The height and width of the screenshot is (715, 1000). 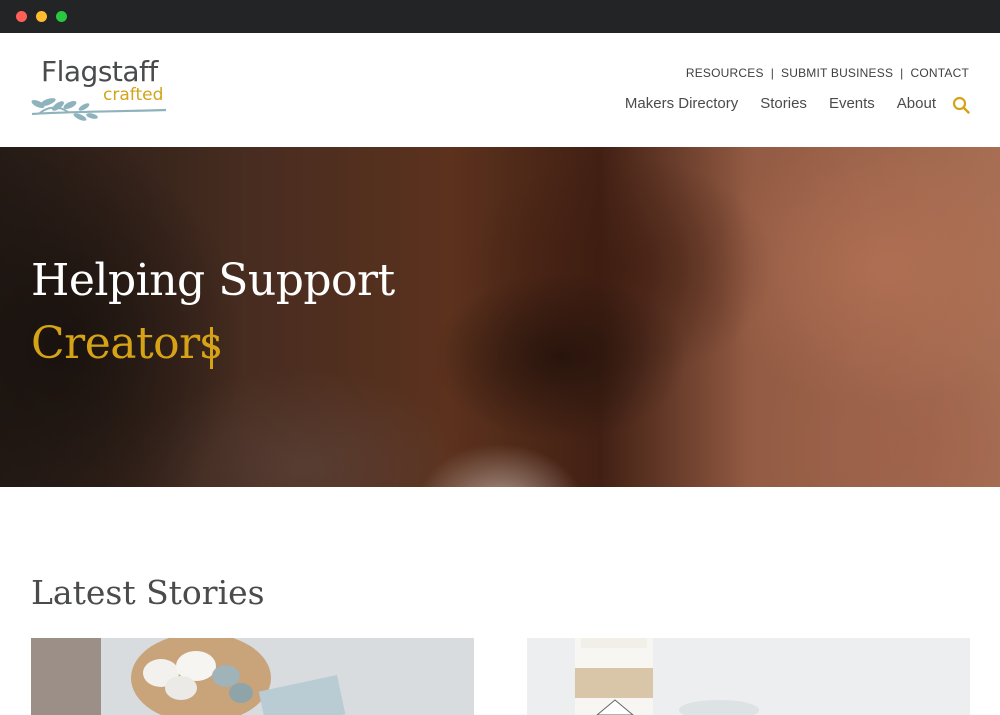 What do you see at coordinates (916, 103) in the screenshot?
I see `nav-about: About` at bounding box center [916, 103].